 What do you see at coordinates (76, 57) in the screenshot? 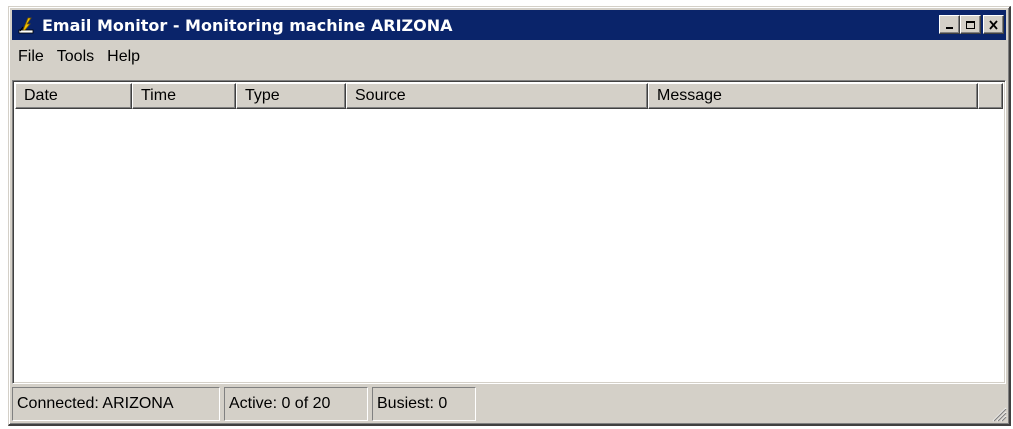
I see `menu-tools: Tools` at bounding box center [76, 57].